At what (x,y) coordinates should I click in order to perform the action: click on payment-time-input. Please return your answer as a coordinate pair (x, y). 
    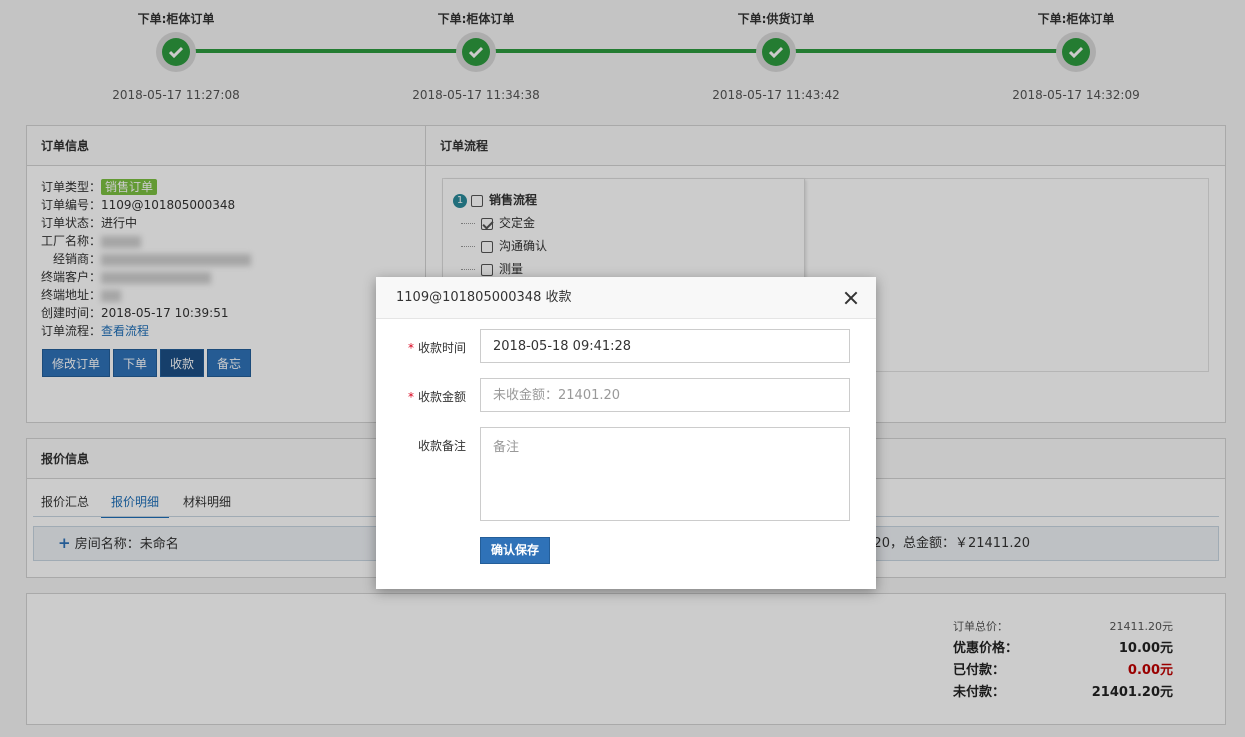
    Looking at the image, I should click on (665, 346).